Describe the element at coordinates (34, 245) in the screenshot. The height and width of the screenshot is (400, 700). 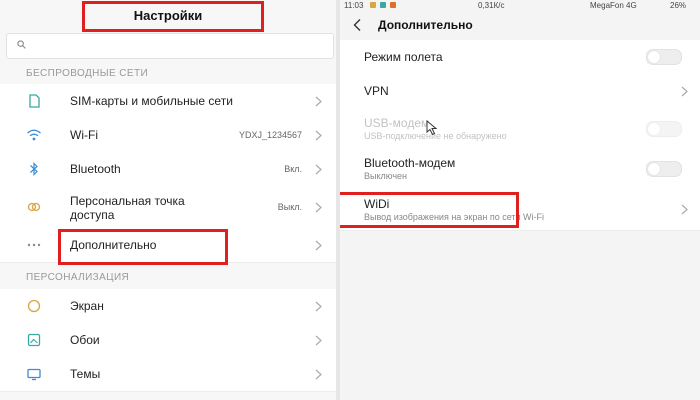
I see `more-dots-icon` at that location.